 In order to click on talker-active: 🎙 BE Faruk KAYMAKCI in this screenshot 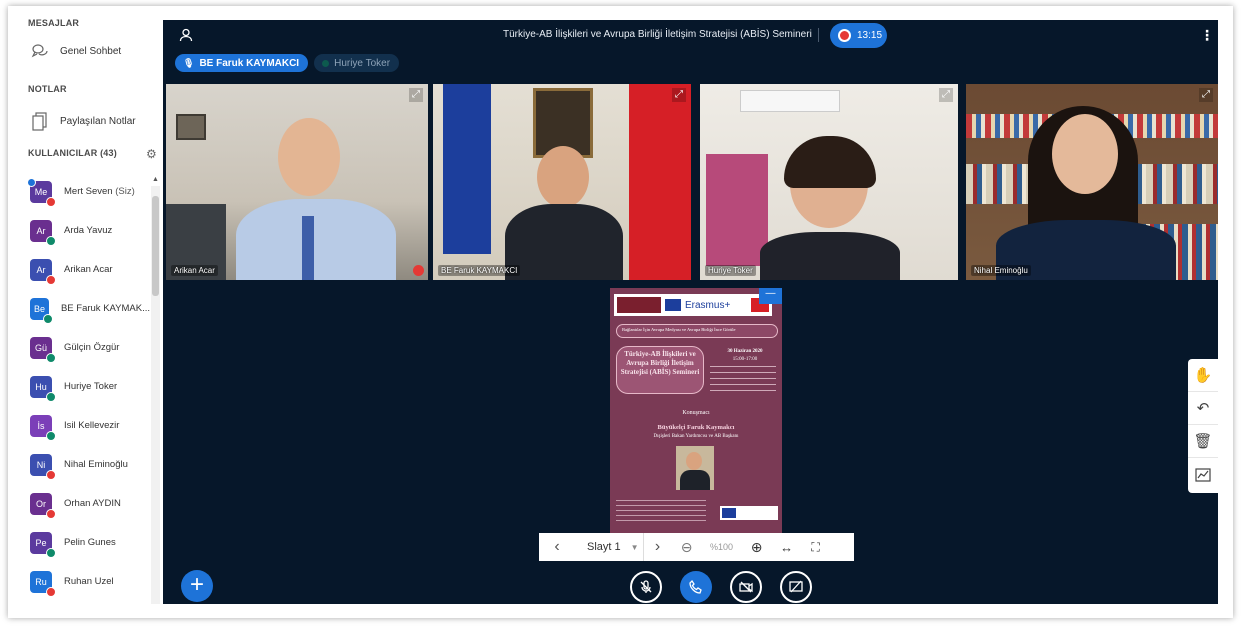, I will do `click(242, 63)`.